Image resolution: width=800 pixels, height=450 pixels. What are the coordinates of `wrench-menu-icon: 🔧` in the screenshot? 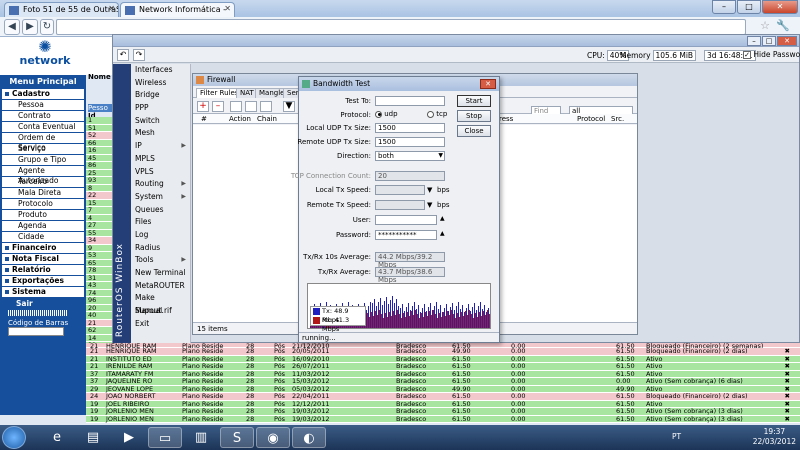 It's located at (783, 25).